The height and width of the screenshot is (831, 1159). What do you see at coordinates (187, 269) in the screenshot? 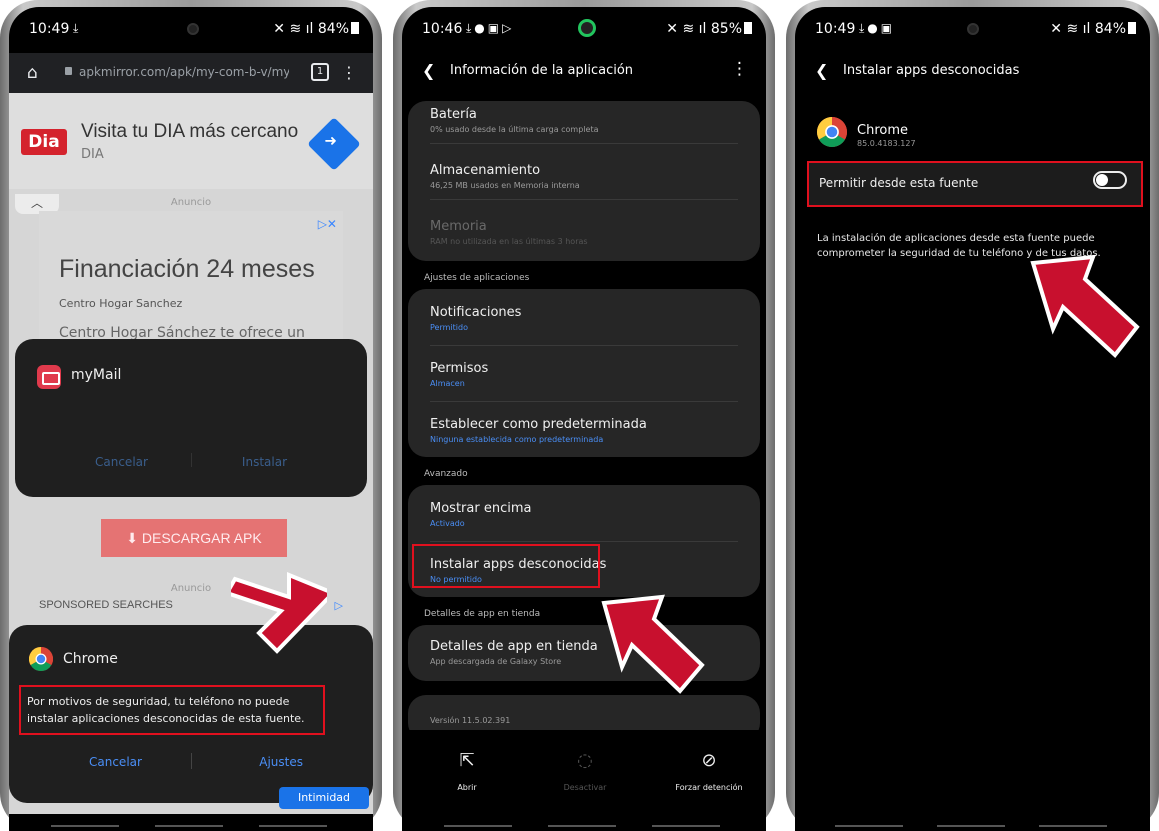
I see `ad-headline: Financiación 24 meses` at bounding box center [187, 269].